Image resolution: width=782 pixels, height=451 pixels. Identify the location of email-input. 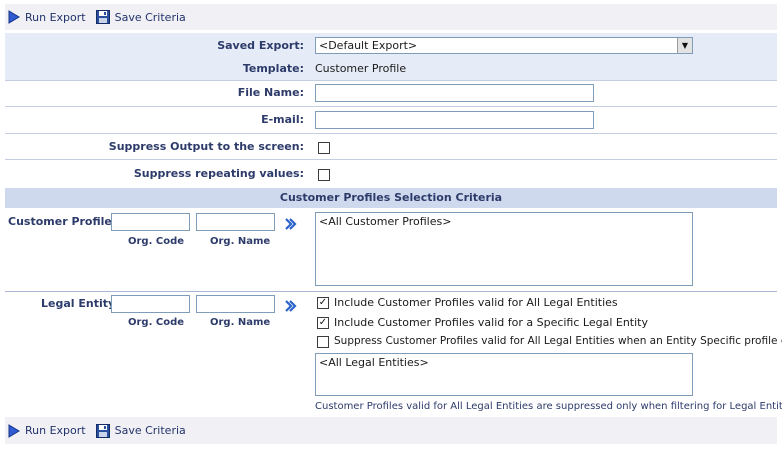
(454, 120).